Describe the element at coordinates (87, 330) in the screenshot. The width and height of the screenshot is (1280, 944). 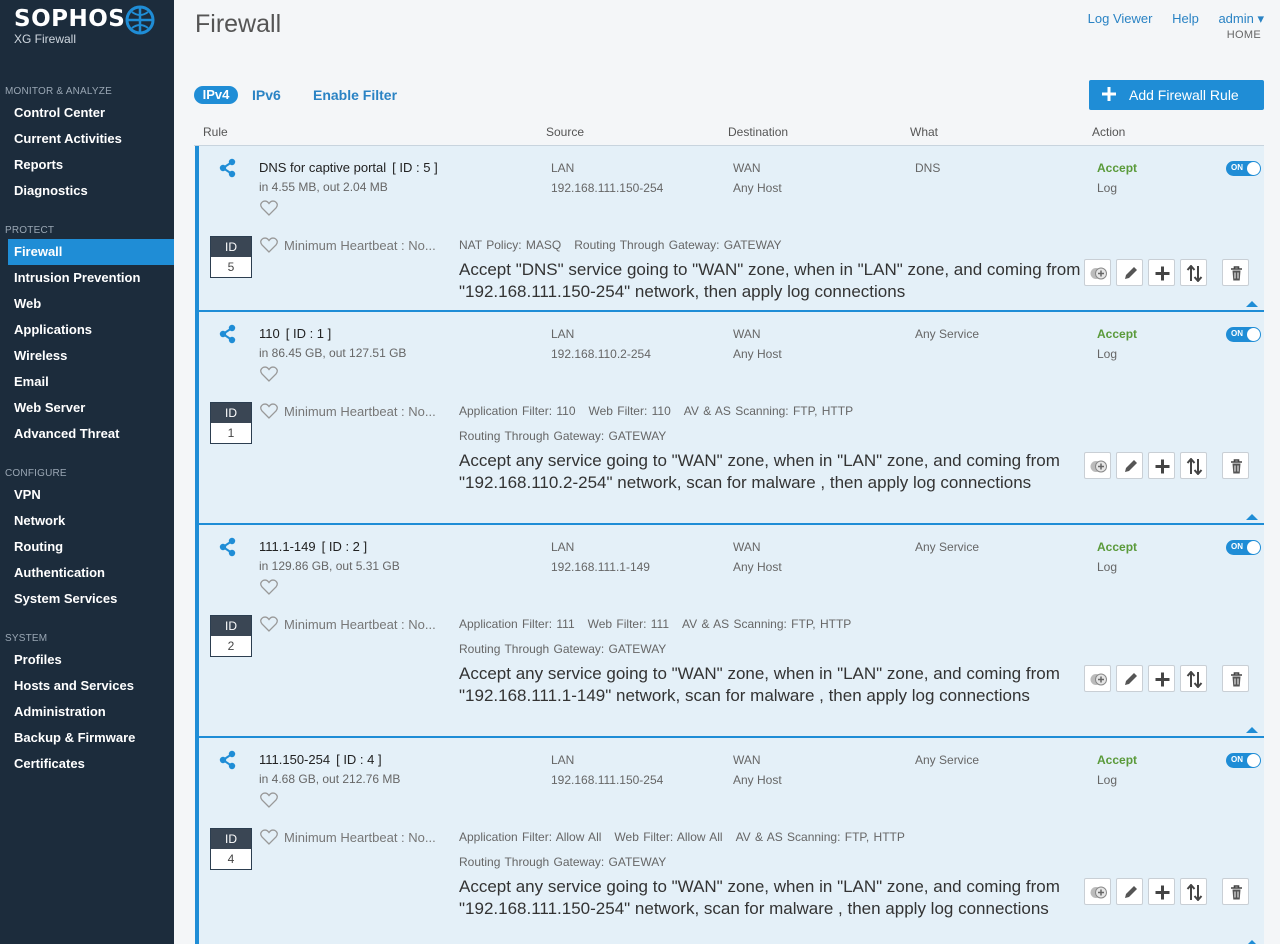
I see `sidebar-item-applications: Applications` at that location.